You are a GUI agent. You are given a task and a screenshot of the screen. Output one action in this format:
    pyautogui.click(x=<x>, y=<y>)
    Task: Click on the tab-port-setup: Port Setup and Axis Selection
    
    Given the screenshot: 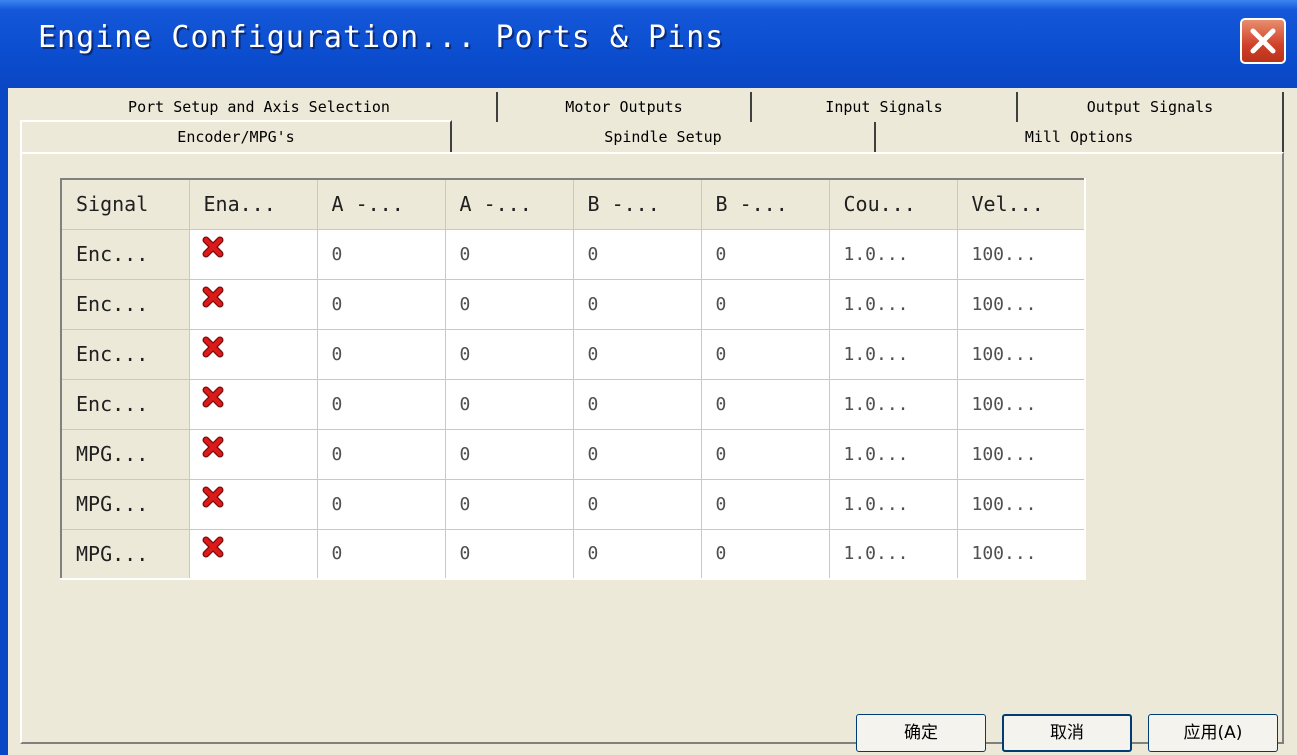 What is the action you would take?
    pyautogui.click(x=260, y=107)
    